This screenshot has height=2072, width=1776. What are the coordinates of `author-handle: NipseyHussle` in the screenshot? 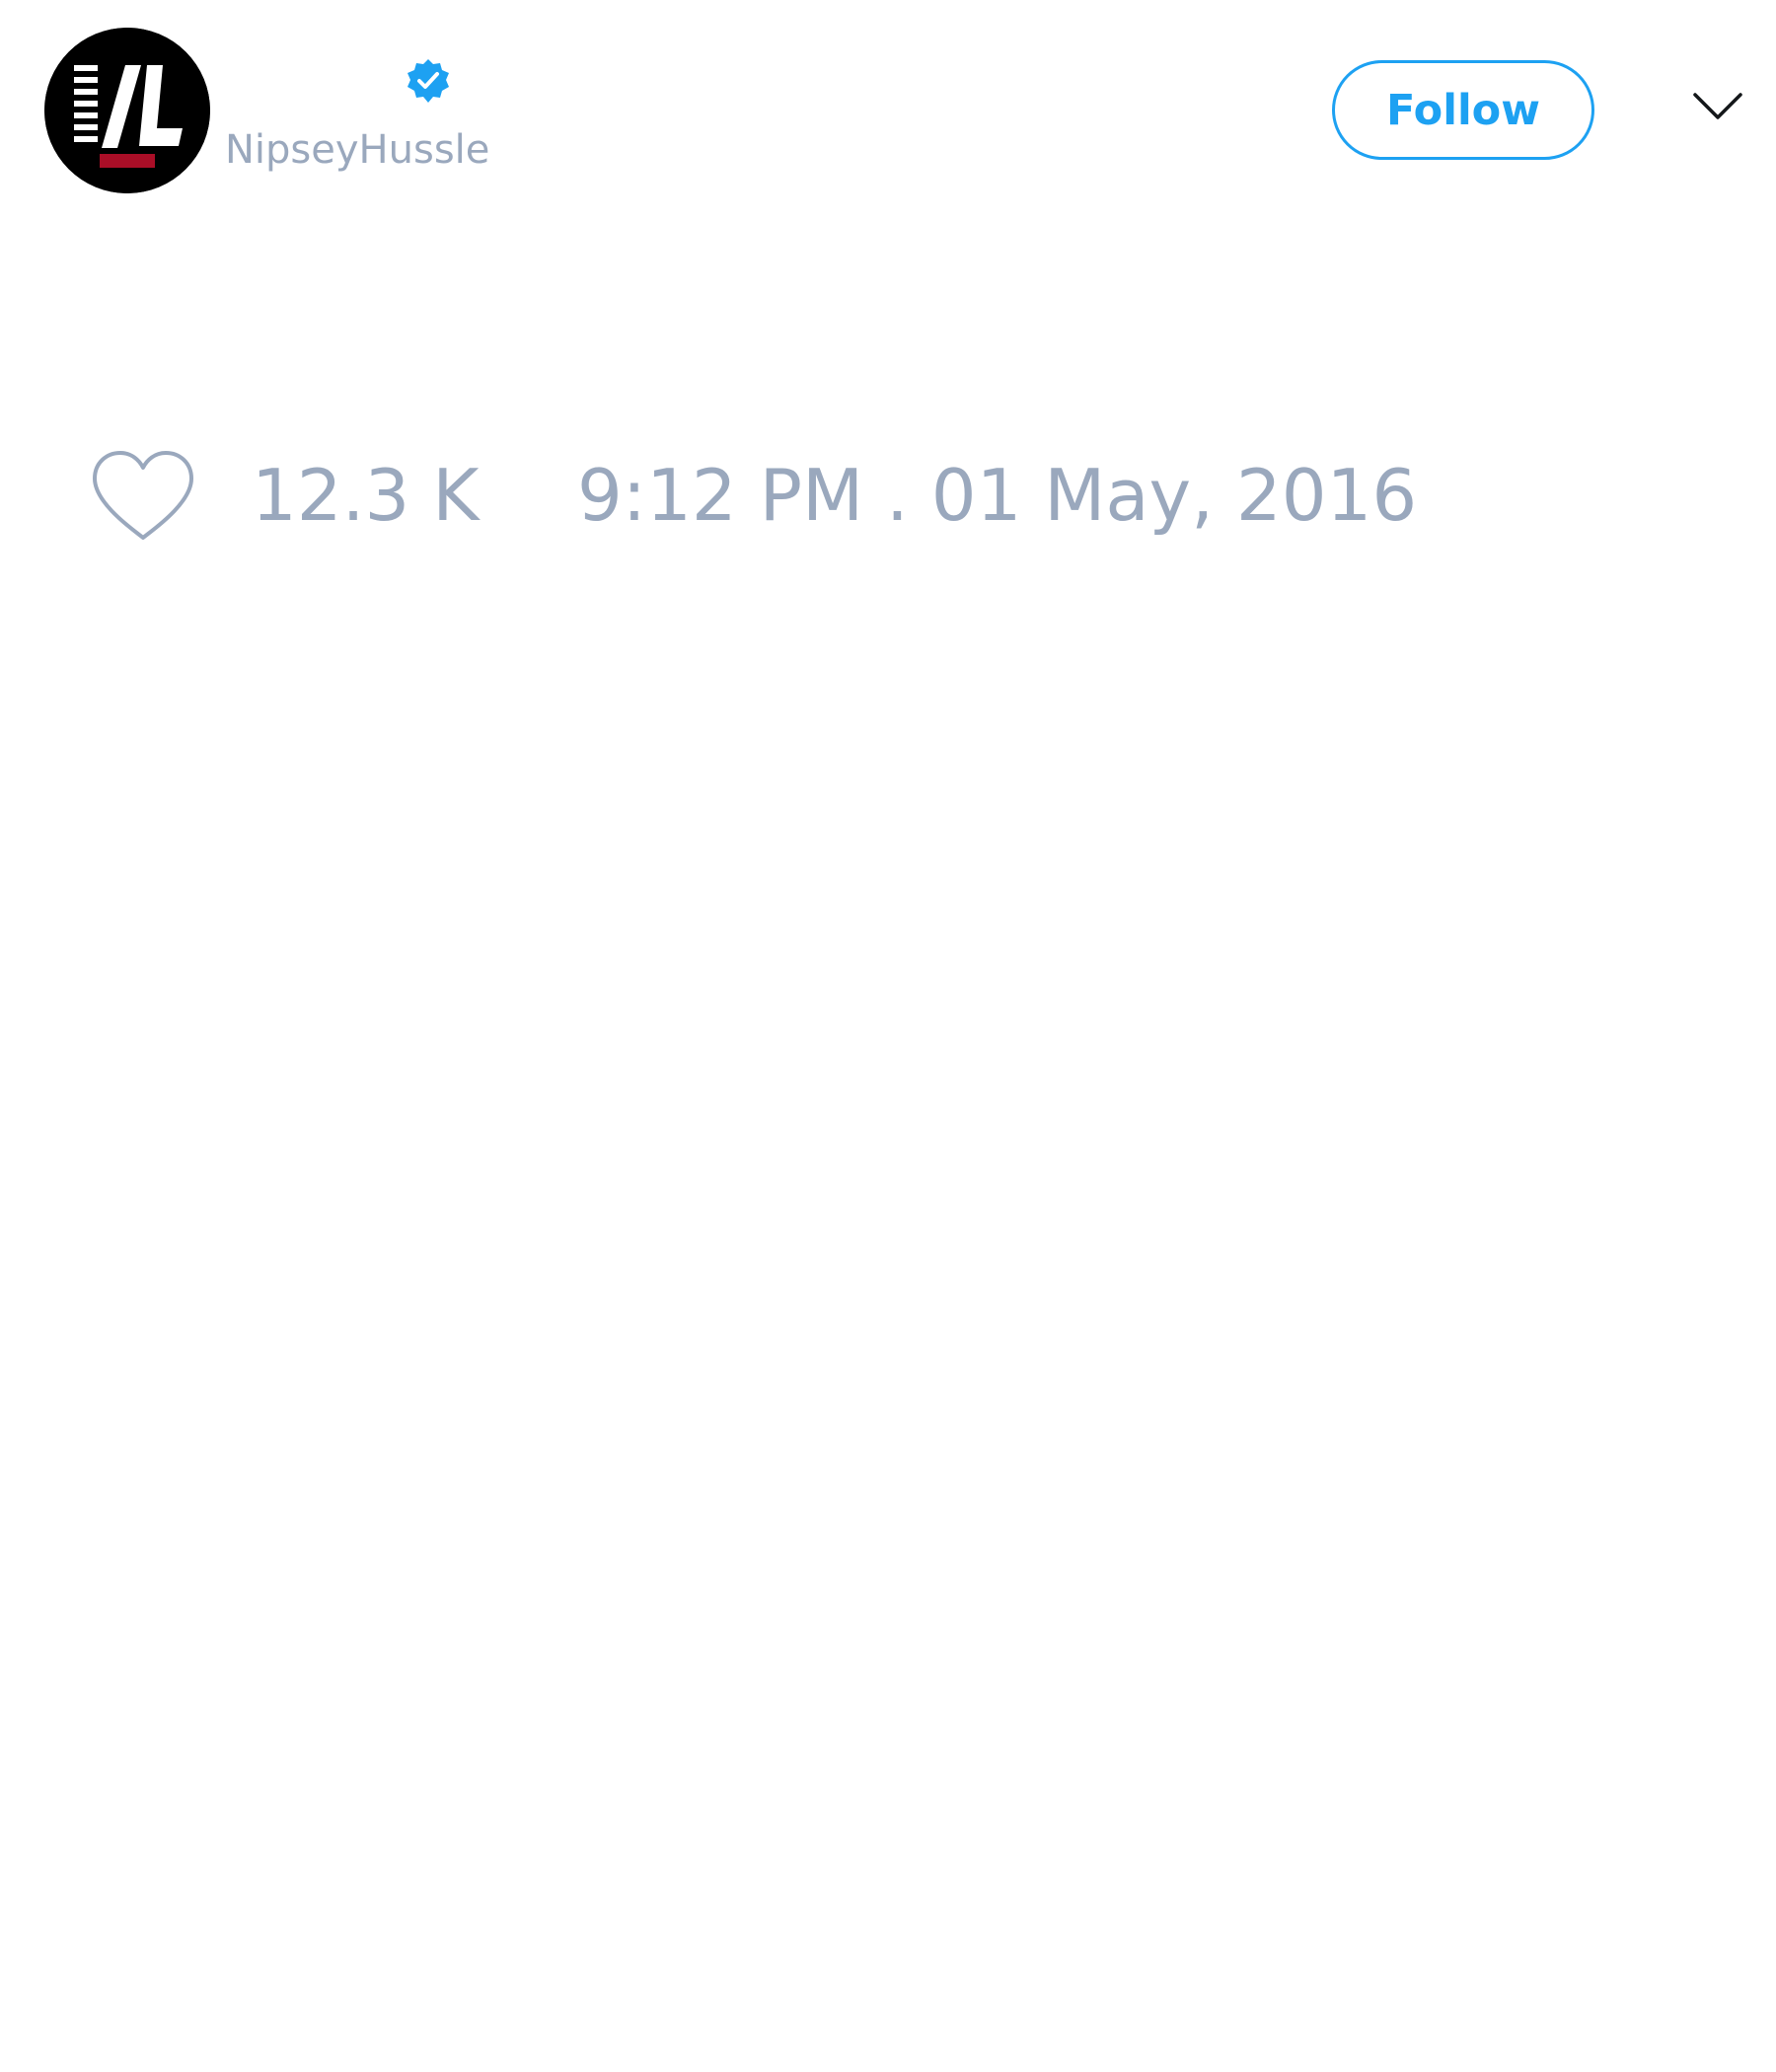 It's located at (357, 150).